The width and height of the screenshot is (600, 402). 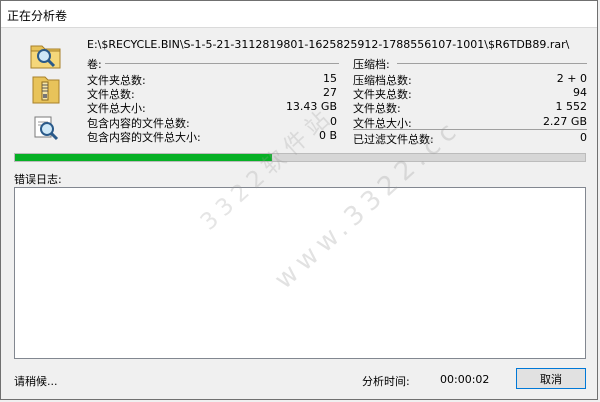 I want to click on filtered-separator, so click(x=470, y=129).